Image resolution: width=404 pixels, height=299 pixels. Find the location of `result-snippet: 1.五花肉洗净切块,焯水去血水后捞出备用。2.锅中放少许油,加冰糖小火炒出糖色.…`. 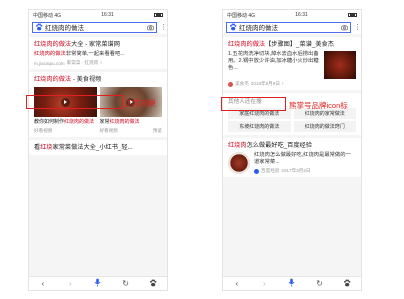

result-snippet: 1.五花肉洗净切块,焯水去血水后捞出备用。2.锅中放少许油,加冰糖小火炒出糖色.… is located at coordinates (273, 61).